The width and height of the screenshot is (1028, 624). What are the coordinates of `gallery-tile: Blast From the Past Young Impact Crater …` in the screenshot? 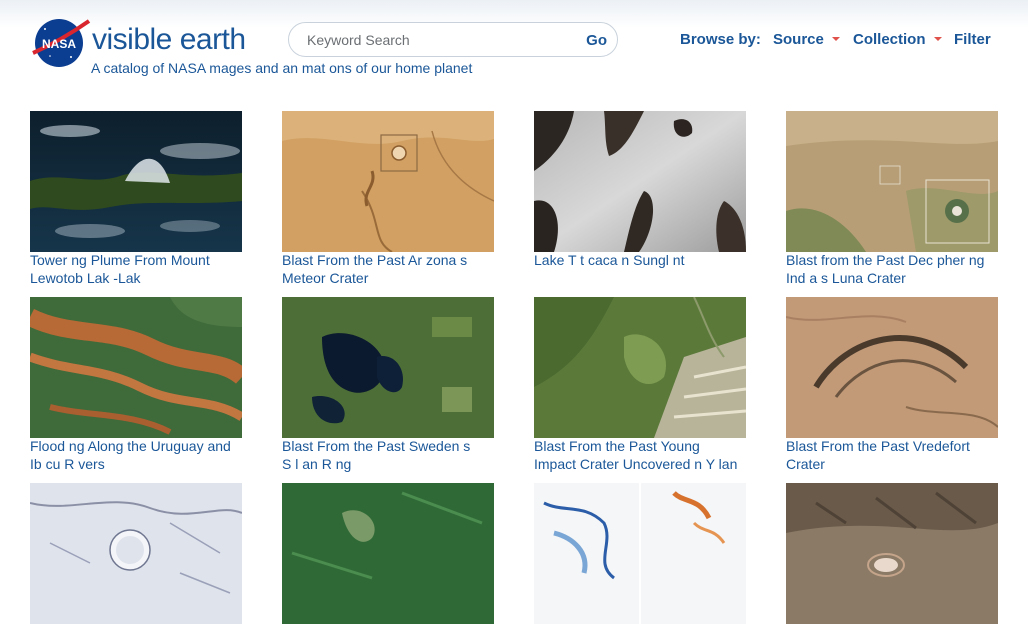 It's located at (640, 385).